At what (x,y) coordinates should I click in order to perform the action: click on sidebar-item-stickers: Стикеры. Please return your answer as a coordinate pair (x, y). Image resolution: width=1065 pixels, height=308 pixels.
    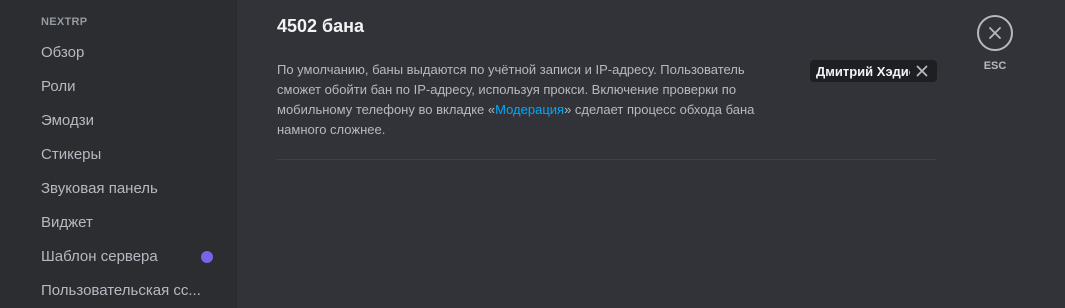
    Looking at the image, I should click on (128, 155).